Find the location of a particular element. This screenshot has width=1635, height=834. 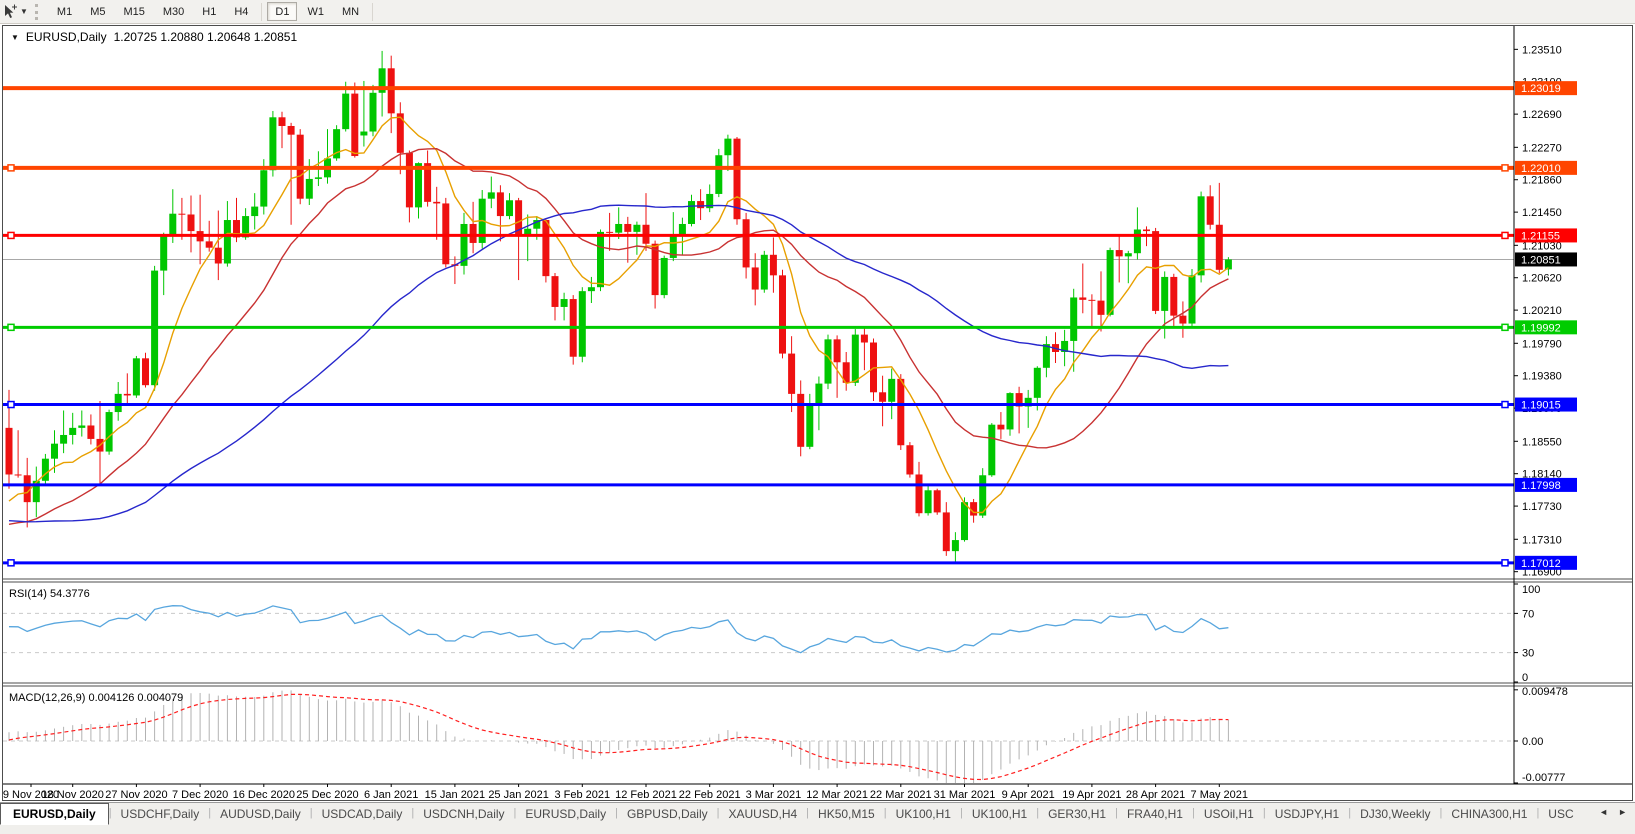

svg-text: 3 Mar 2021 is located at coordinates (774, 794).